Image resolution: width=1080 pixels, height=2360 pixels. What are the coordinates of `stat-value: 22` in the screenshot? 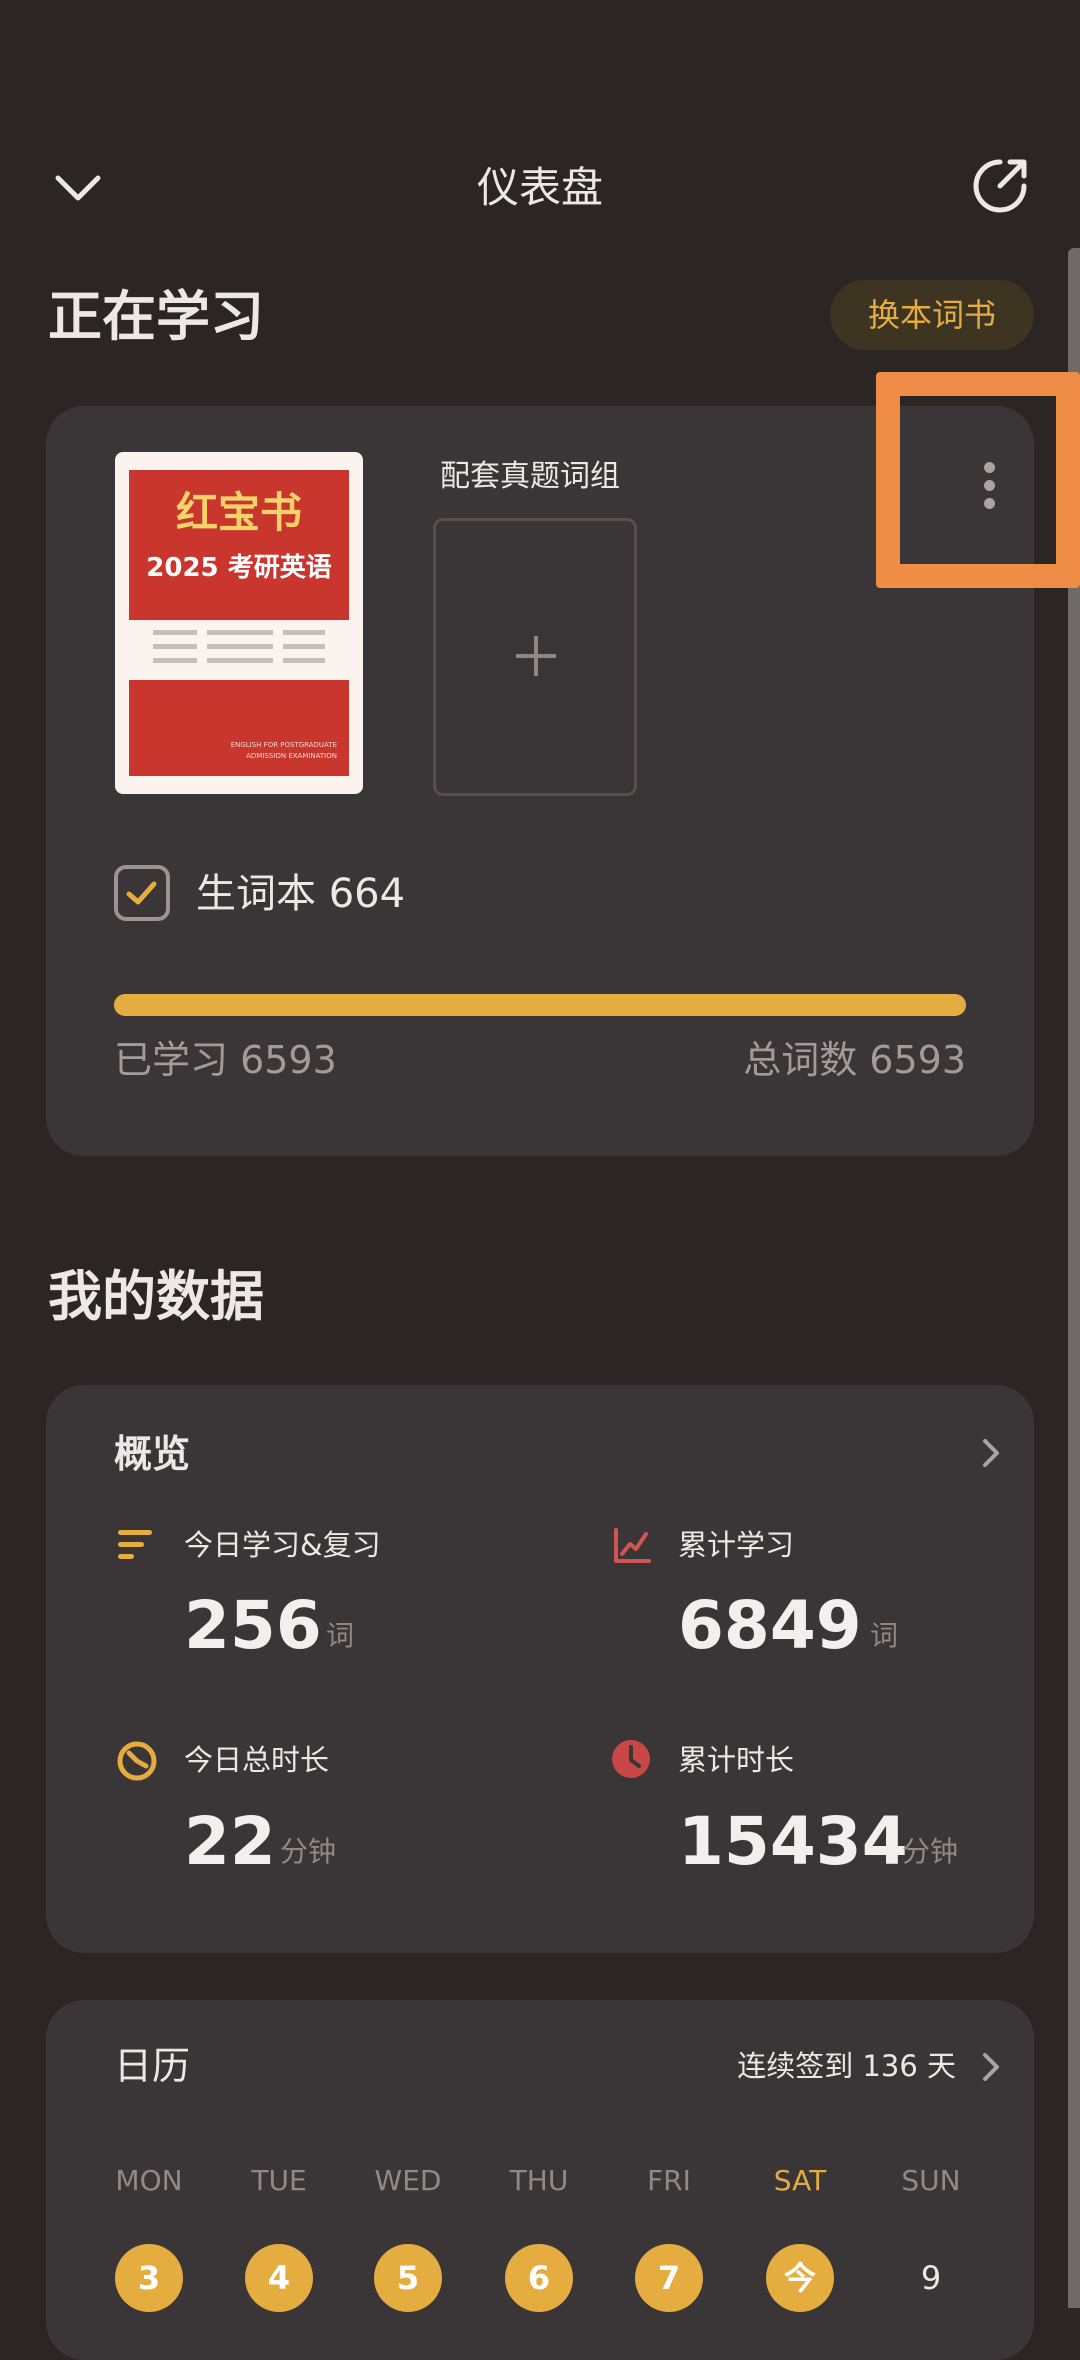 It's located at (230, 1841).